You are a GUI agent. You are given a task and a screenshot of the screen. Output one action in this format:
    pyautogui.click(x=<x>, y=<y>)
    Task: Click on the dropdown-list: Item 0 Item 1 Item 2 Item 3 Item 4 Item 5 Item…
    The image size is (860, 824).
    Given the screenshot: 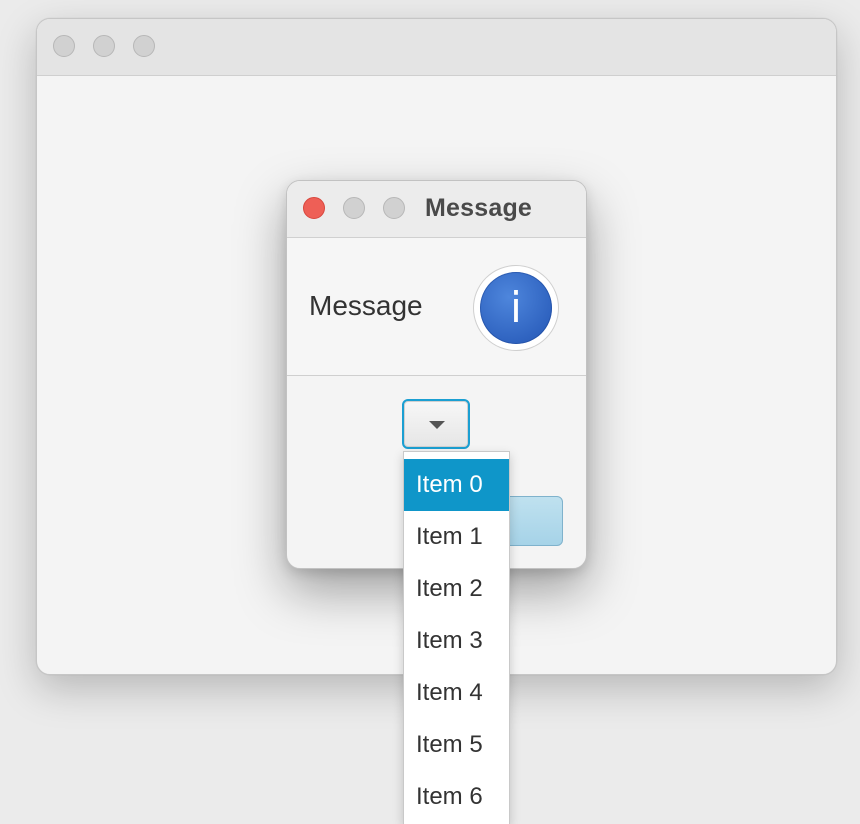 What is the action you would take?
    pyautogui.click(x=456, y=637)
    